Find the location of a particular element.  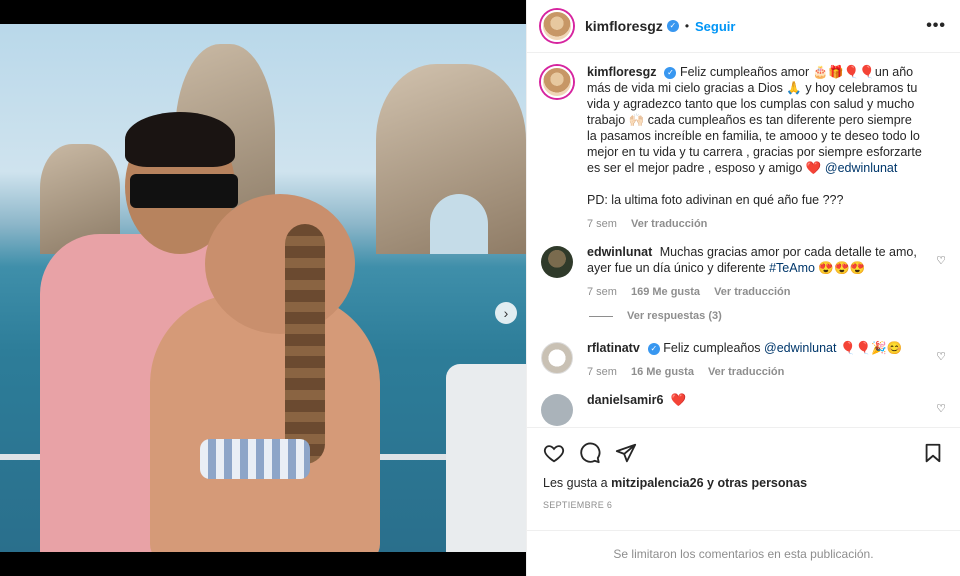

more-options-icon: ••• is located at coordinates (936, 26).